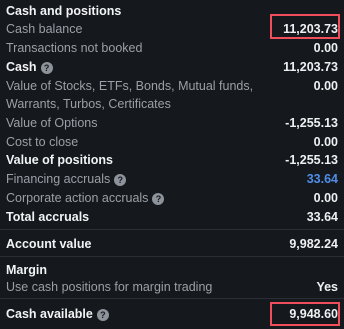 The width and height of the screenshot is (344, 329). What do you see at coordinates (172, 48) in the screenshot?
I see `row-transactions-not-booked: Transactions not booked 0.00` at bounding box center [172, 48].